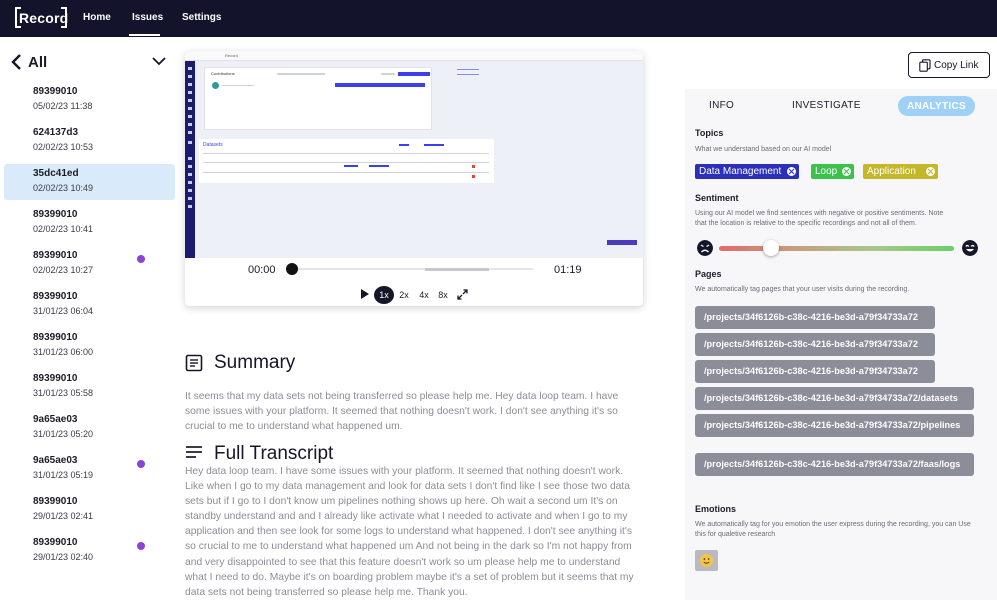 Image resolution: width=997 pixels, height=600 pixels. Describe the element at coordinates (255, 362) in the screenshot. I see `summary-title: Summary` at that location.